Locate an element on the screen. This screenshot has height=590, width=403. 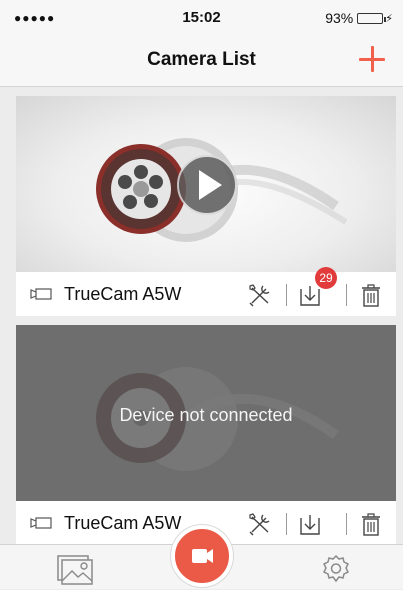
download-icon is located at coordinates (310, 525).